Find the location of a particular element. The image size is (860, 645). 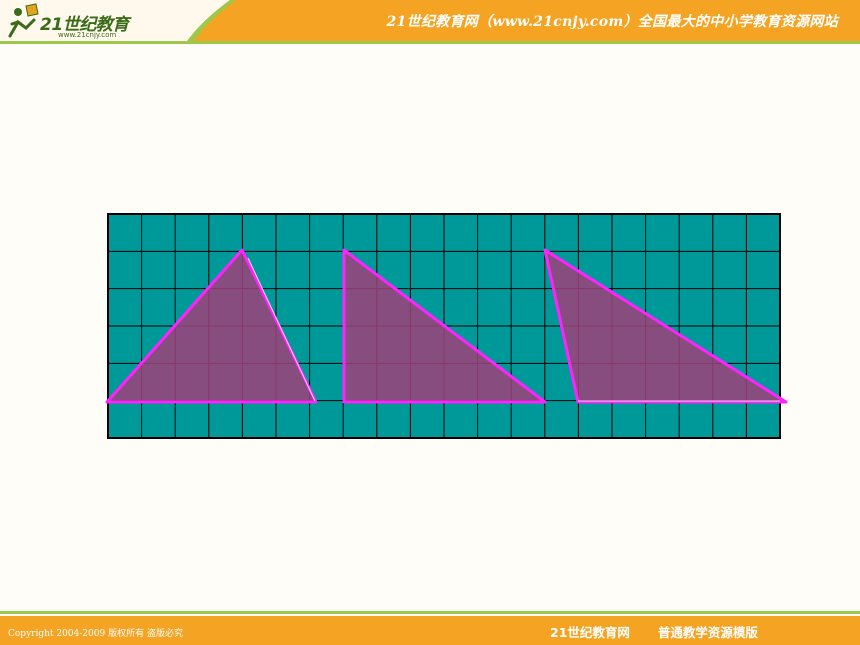

footer-accent-line is located at coordinates (430, 612).